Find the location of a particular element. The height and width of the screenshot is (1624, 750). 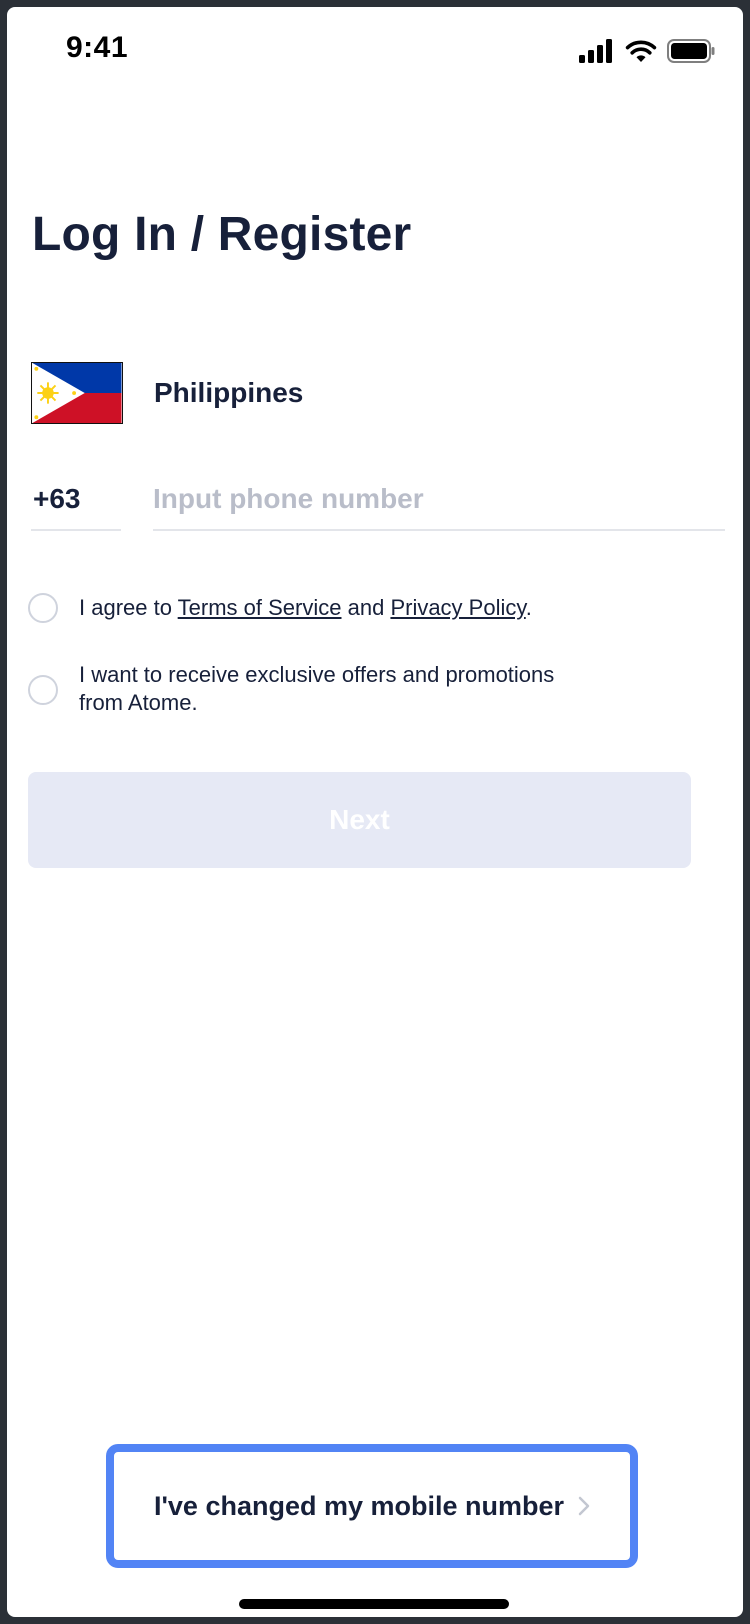

terms-of-service-link: Terms of Service is located at coordinates (260, 607).